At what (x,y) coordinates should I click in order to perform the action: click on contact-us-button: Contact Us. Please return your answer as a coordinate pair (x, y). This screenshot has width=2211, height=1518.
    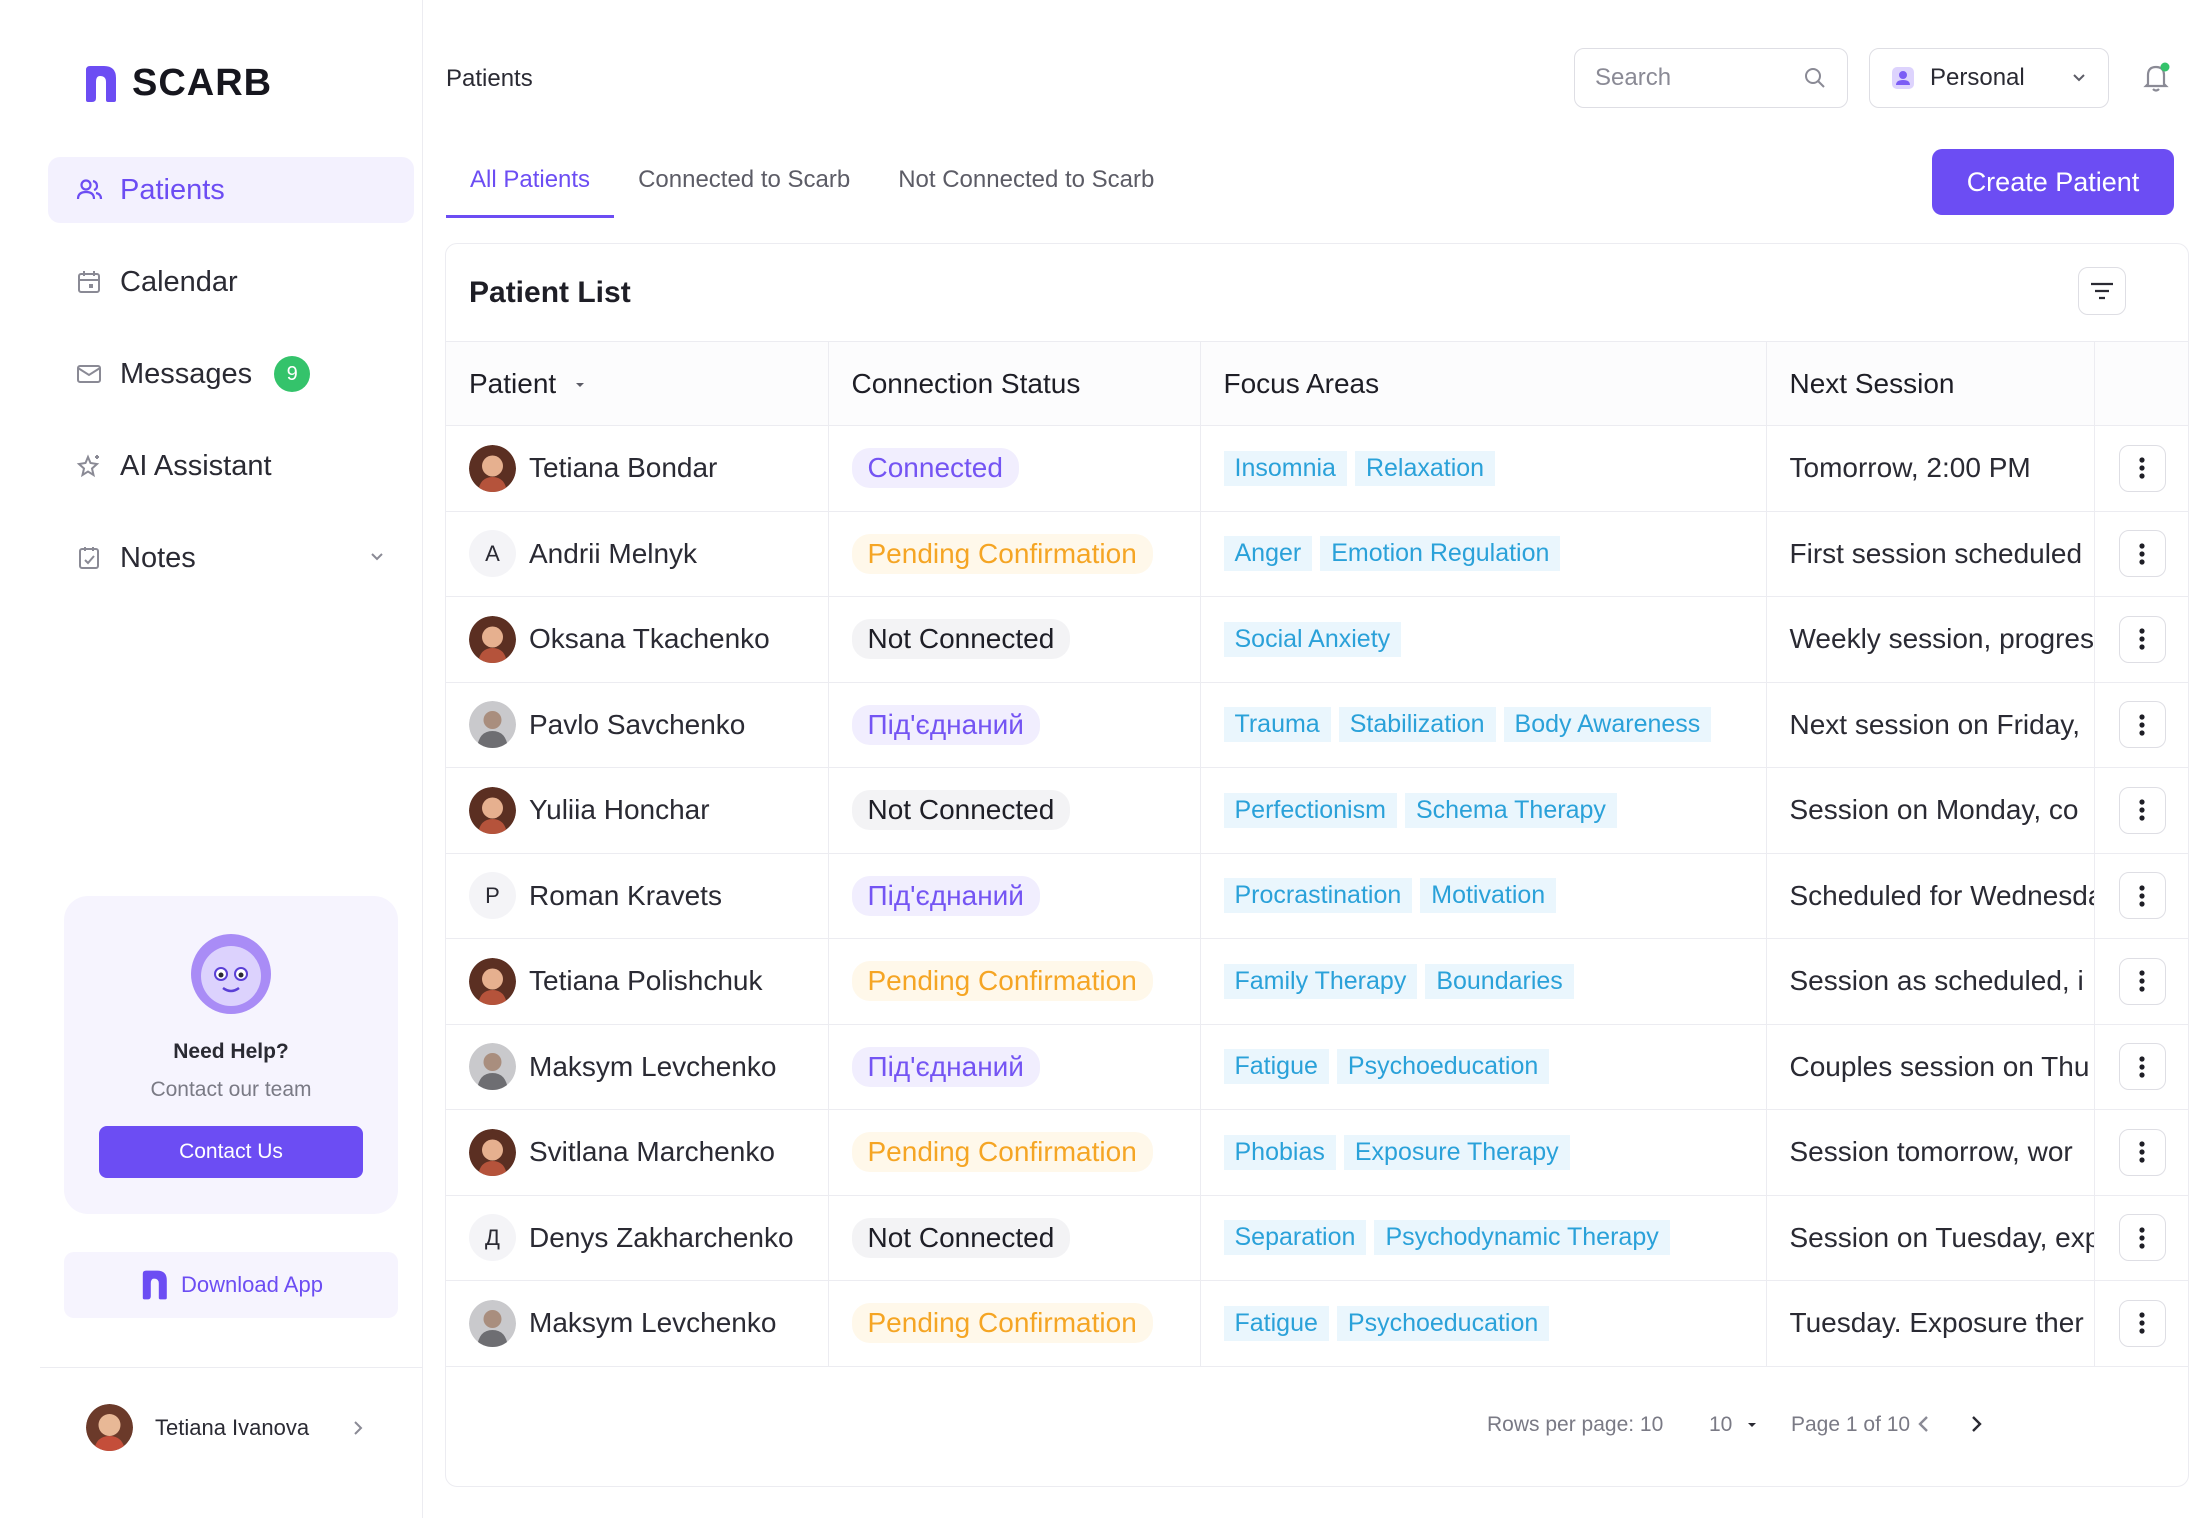
    Looking at the image, I should click on (231, 1152).